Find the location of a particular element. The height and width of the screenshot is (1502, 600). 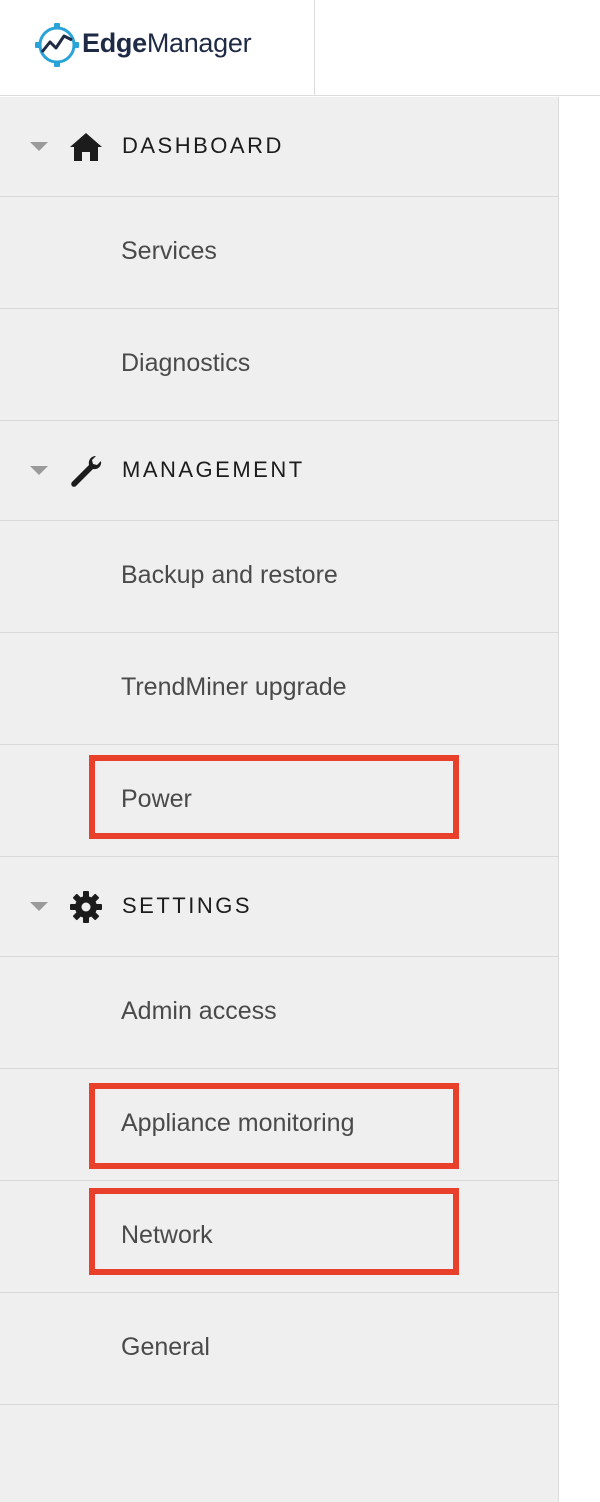

sidebar-item-trendminer-upgrade: TrendMiner upgrade is located at coordinates (279, 689).